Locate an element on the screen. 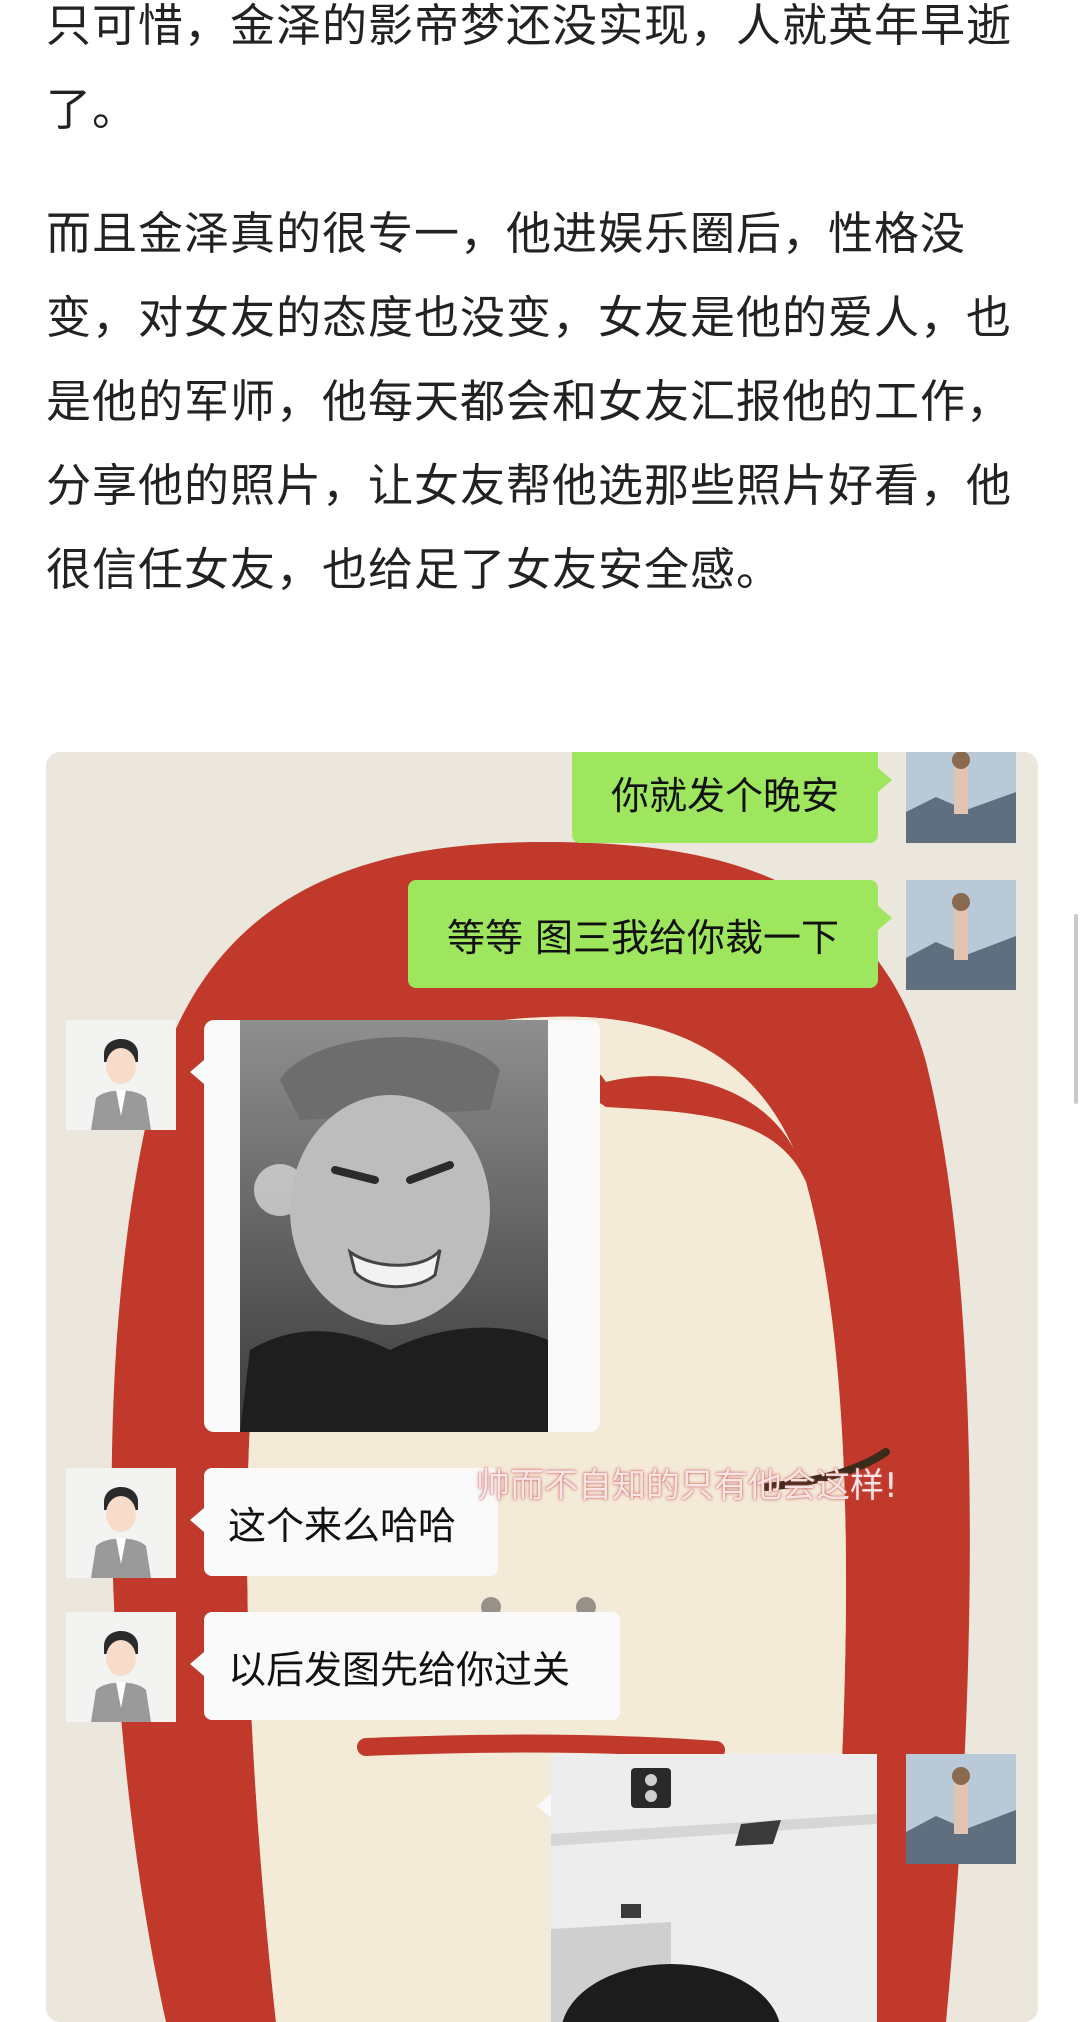 This screenshot has width=1080, height=2022. chat-bubble-sent: 等等 图三我给你裁一下 is located at coordinates (650, 934).